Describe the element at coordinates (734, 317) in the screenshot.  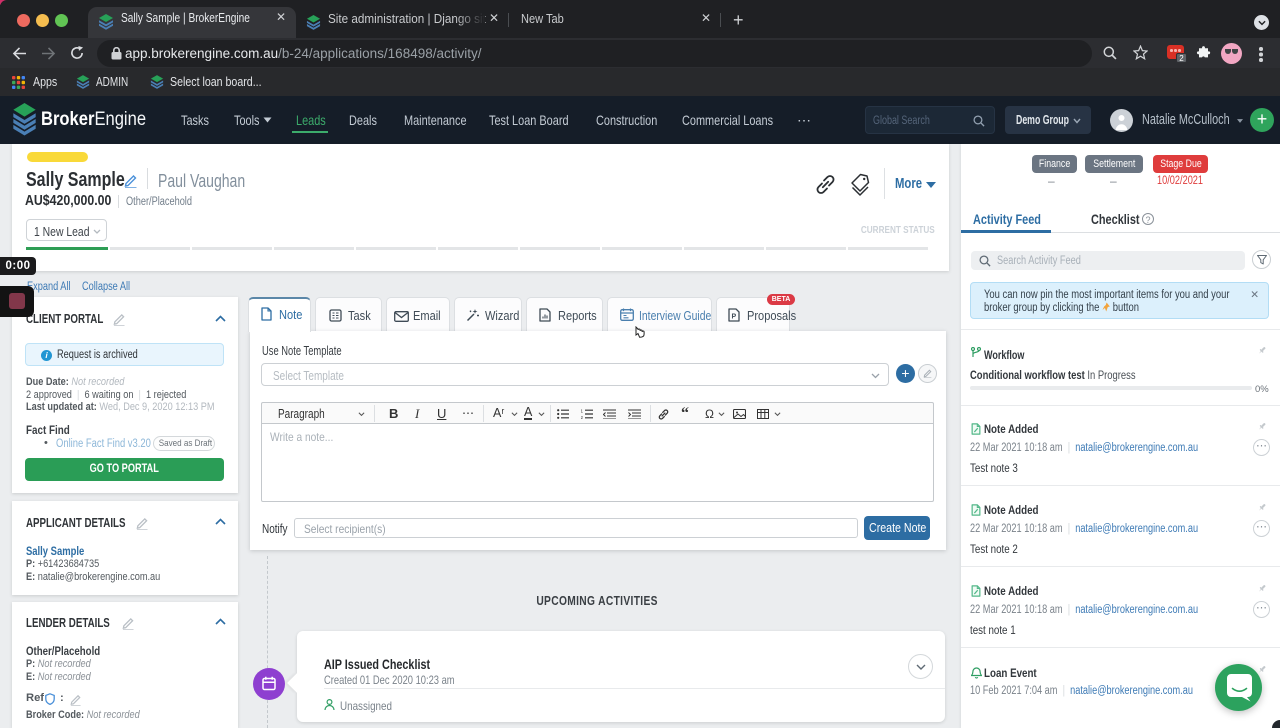
I see `svg-text: P` at that location.